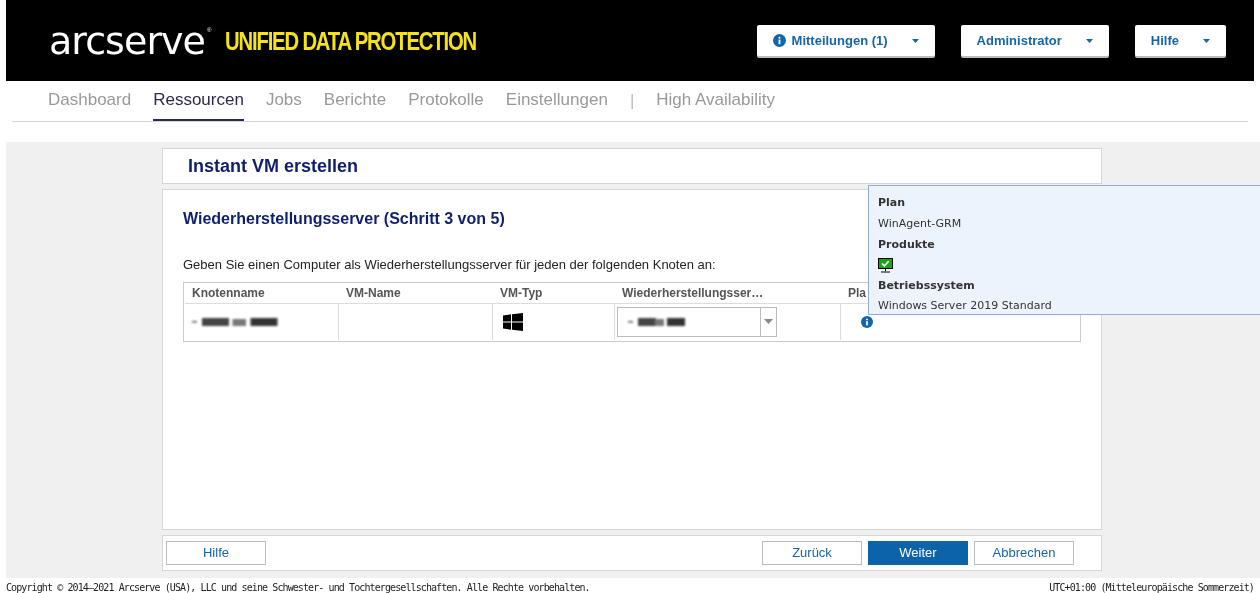 Image resolution: width=1260 pixels, height=593 pixels. Describe the element at coordinates (228, 293) in the screenshot. I see `column-header: Knotenname` at that location.